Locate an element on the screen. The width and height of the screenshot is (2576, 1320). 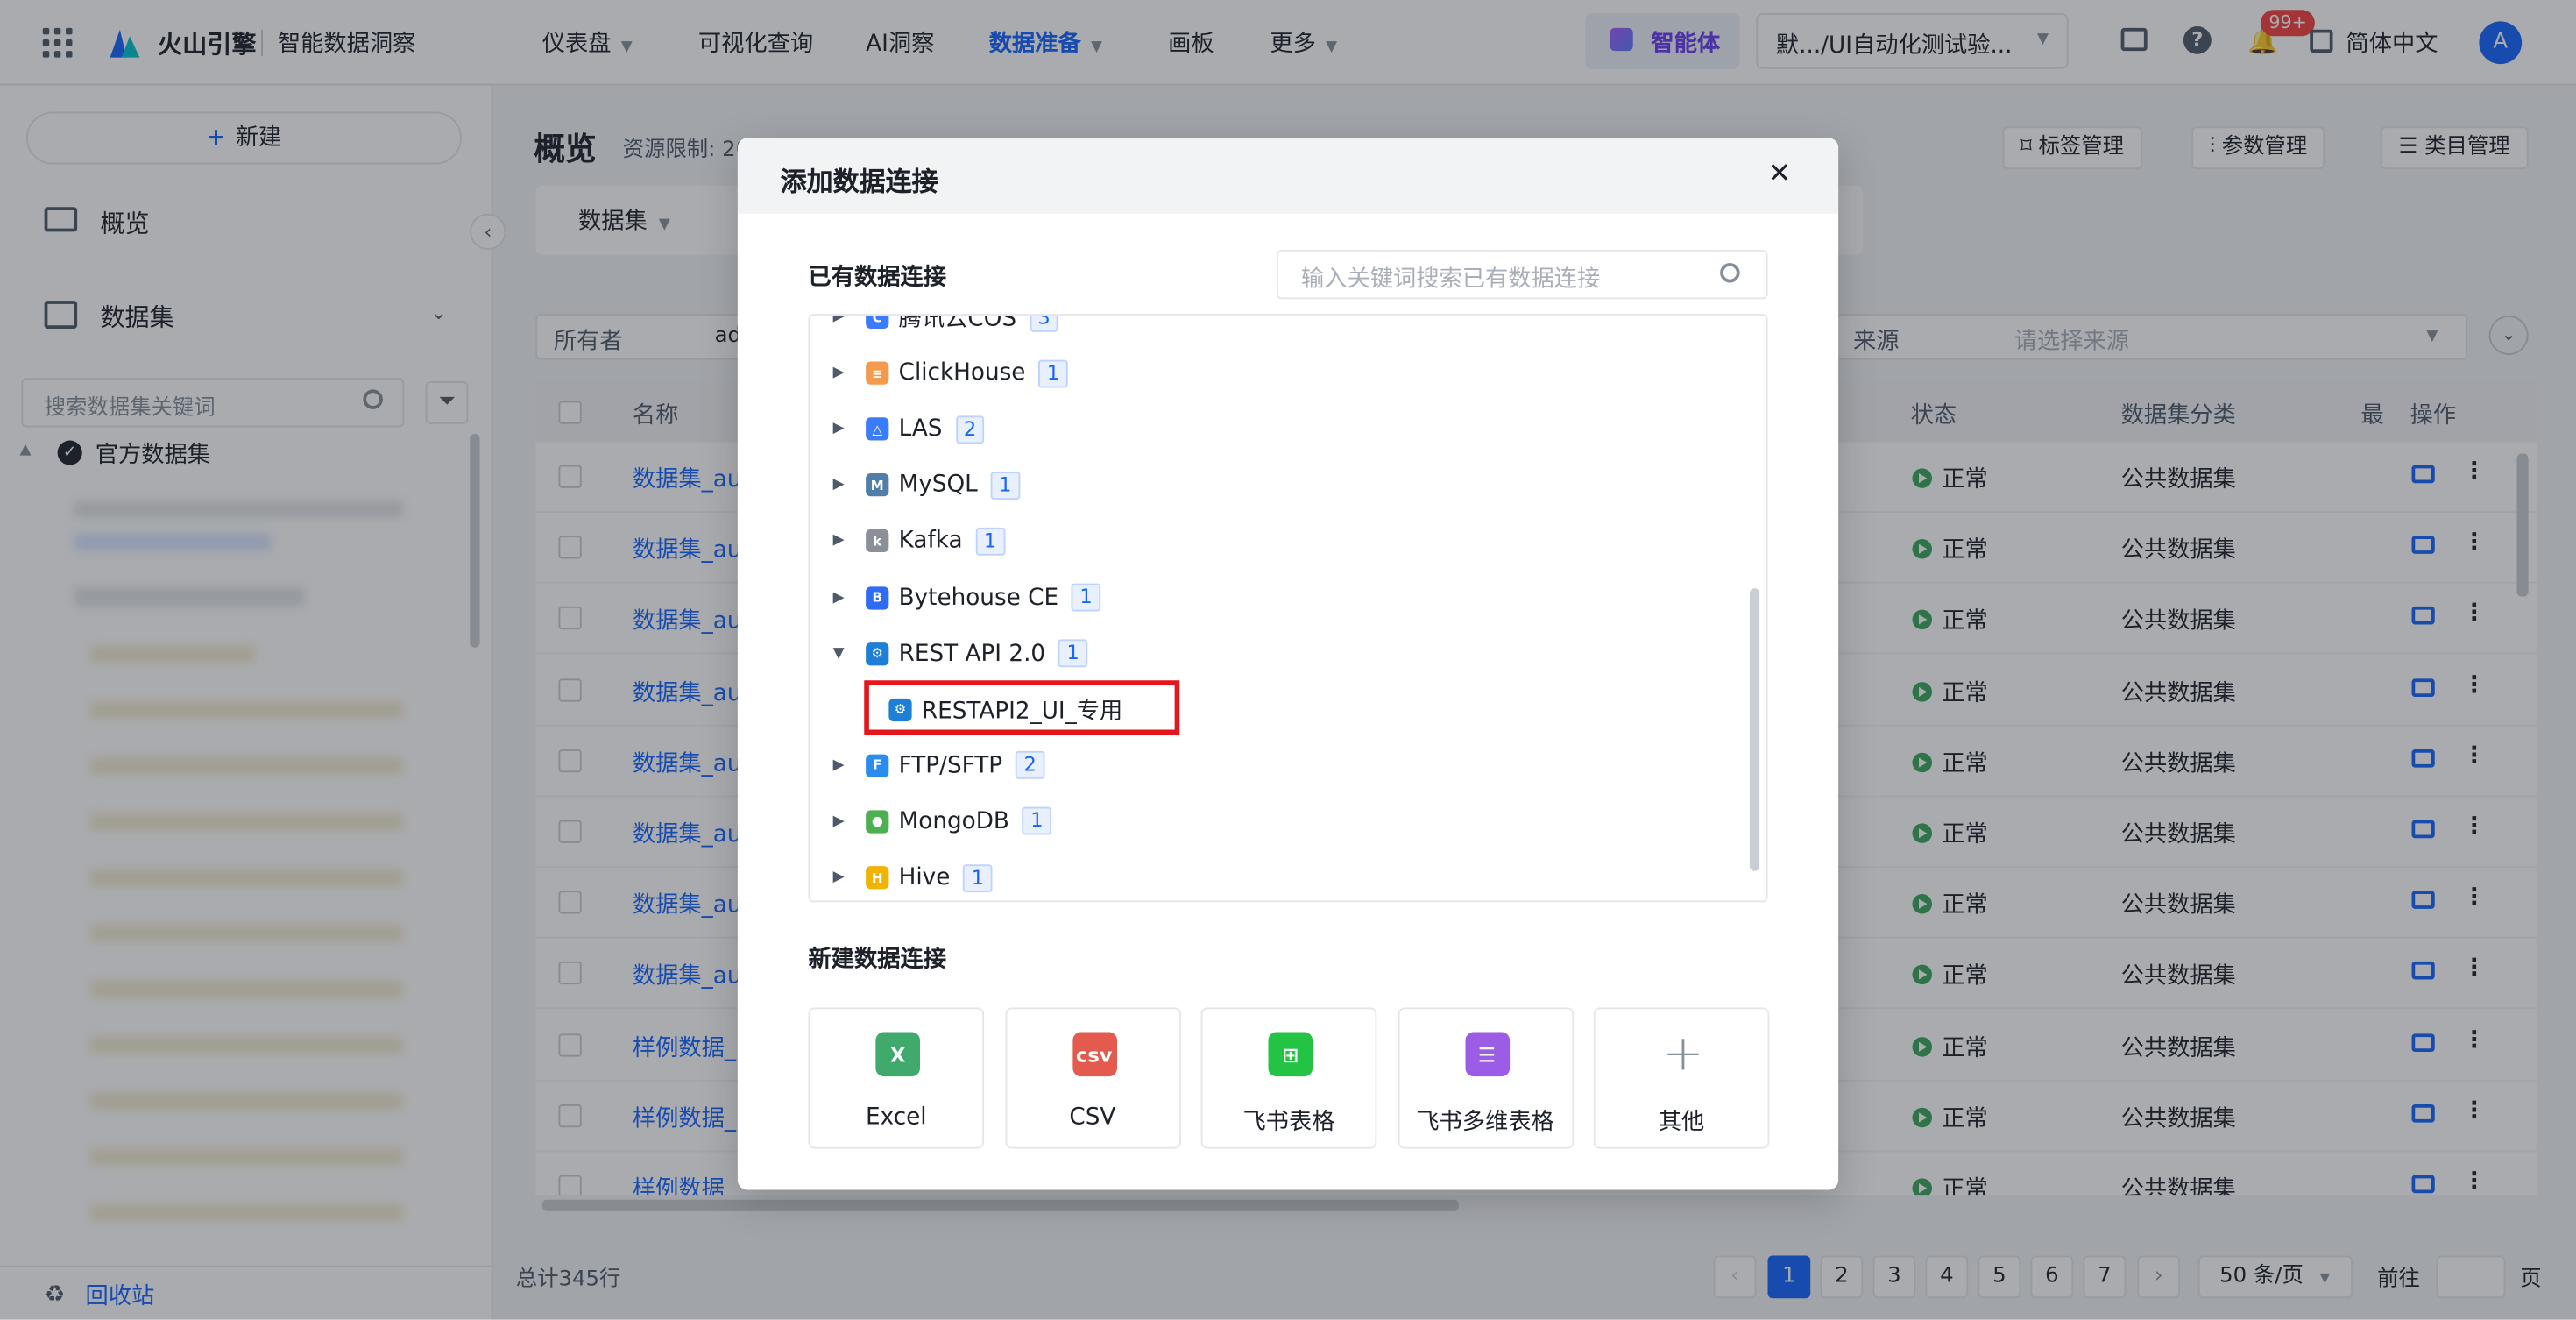
connection-name: Hive is located at coordinates (924, 877).